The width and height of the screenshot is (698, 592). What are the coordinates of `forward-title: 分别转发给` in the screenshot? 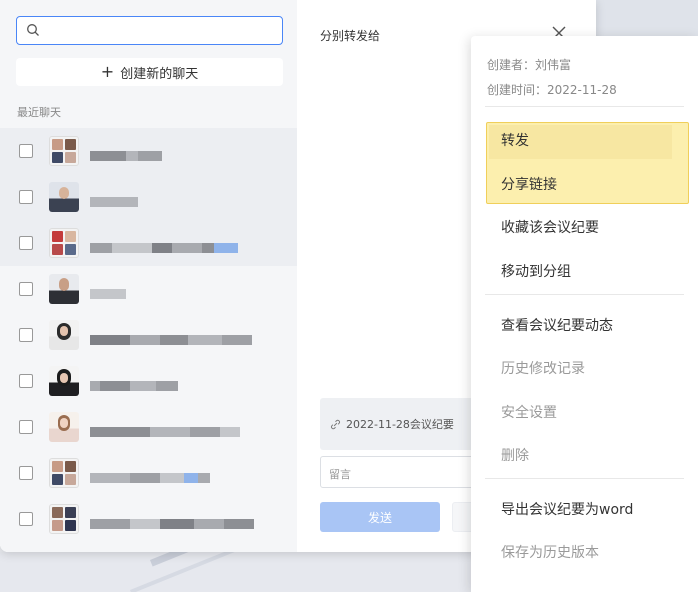 It's located at (350, 36).